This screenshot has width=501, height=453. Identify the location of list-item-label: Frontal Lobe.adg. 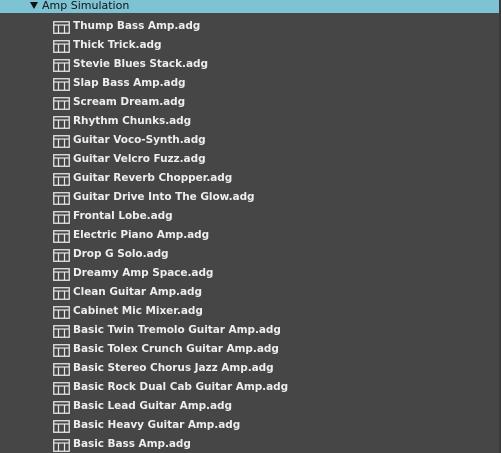
(123, 215).